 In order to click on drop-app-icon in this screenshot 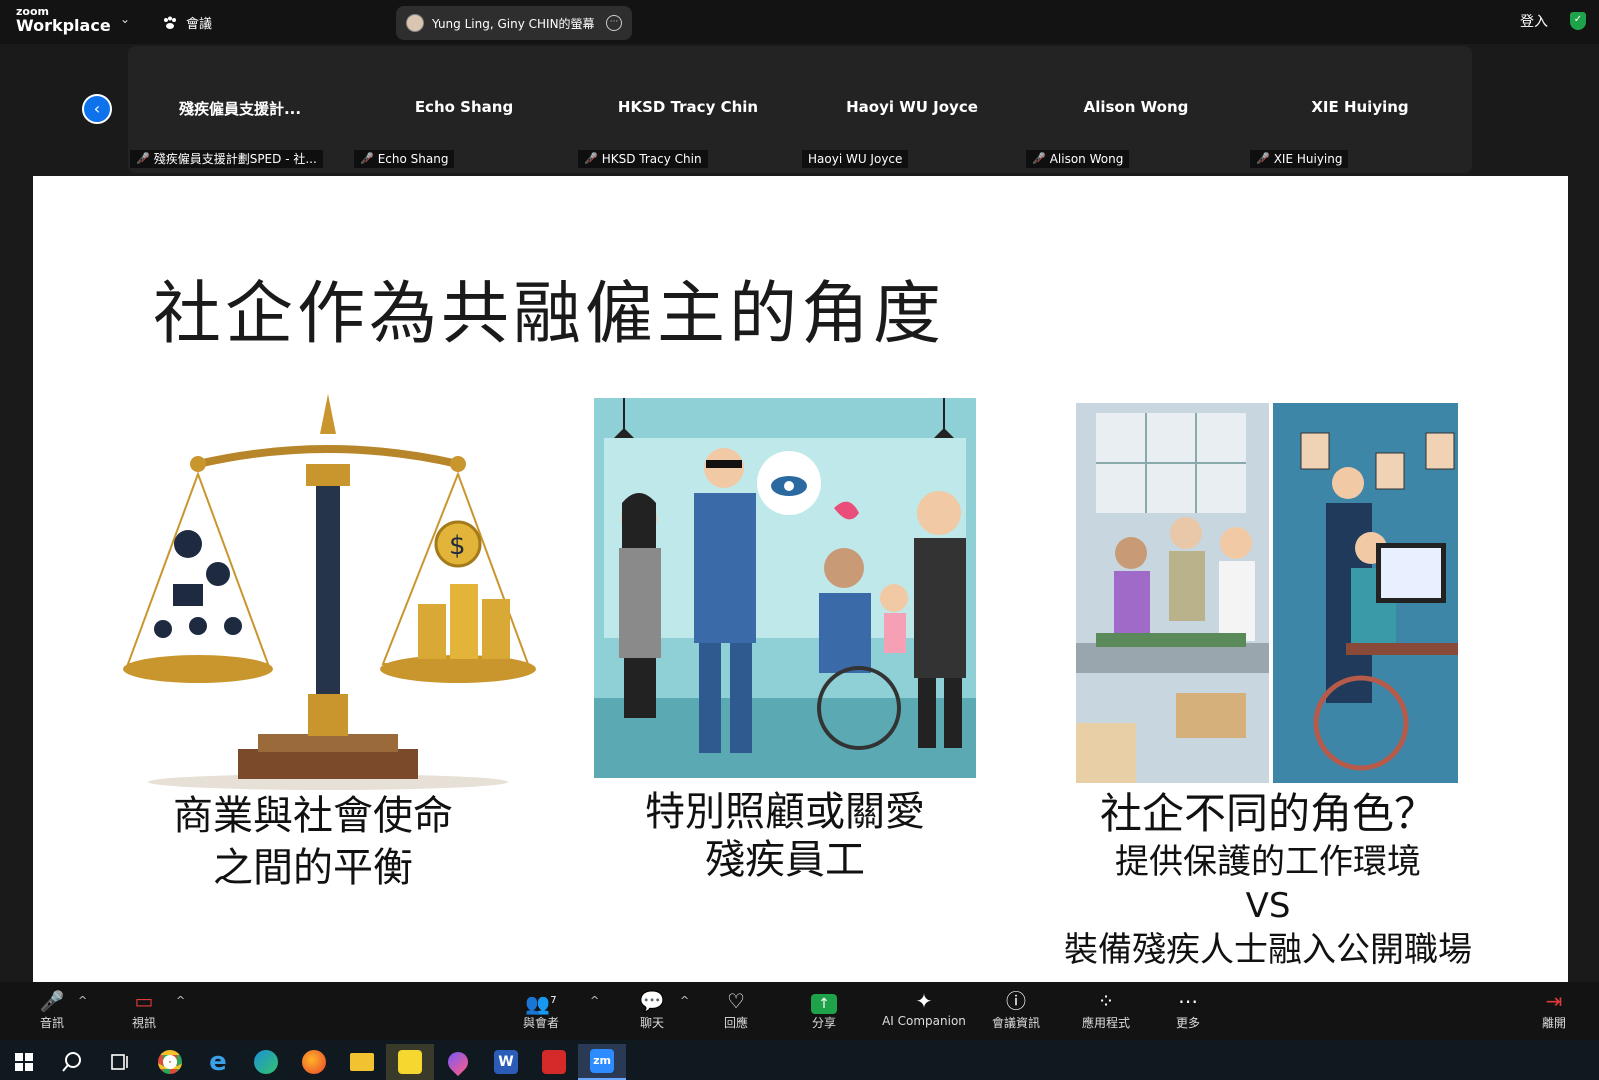, I will do `click(458, 1062)`.